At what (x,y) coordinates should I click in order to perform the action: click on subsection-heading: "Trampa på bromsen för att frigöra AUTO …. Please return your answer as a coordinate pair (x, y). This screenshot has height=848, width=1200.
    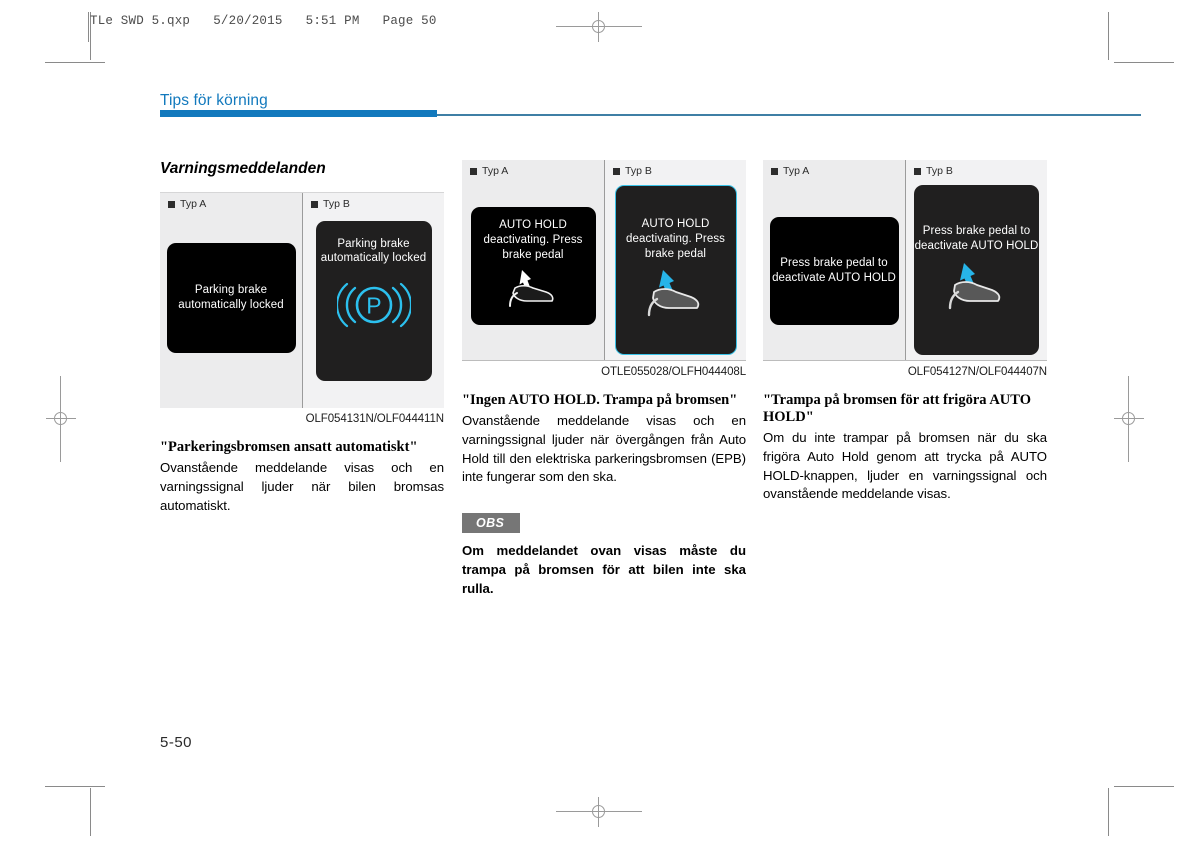
    Looking at the image, I should click on (897, 409).